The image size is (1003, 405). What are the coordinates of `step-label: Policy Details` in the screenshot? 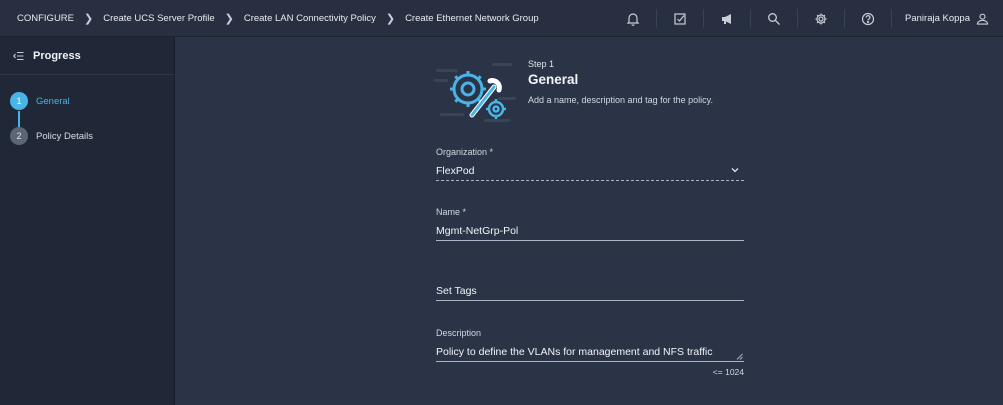 It's located at (65, 136).